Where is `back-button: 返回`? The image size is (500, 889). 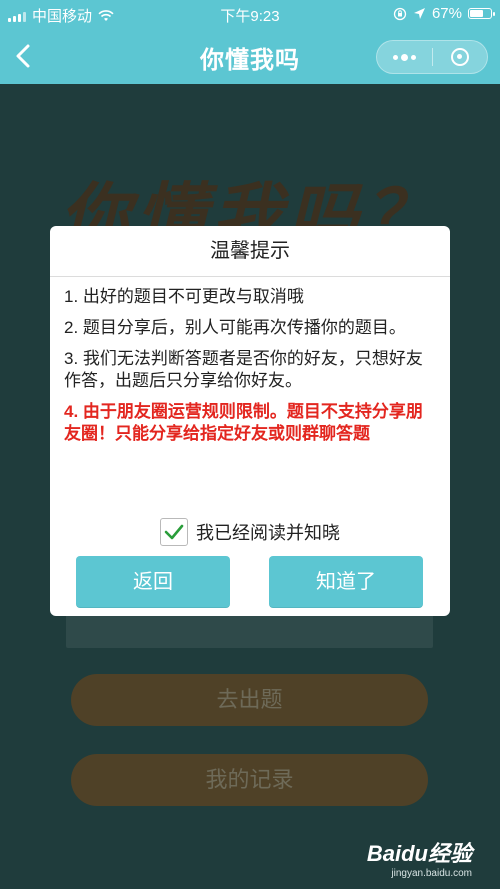
back-button: 返回 is located at coordinates (153, 582).